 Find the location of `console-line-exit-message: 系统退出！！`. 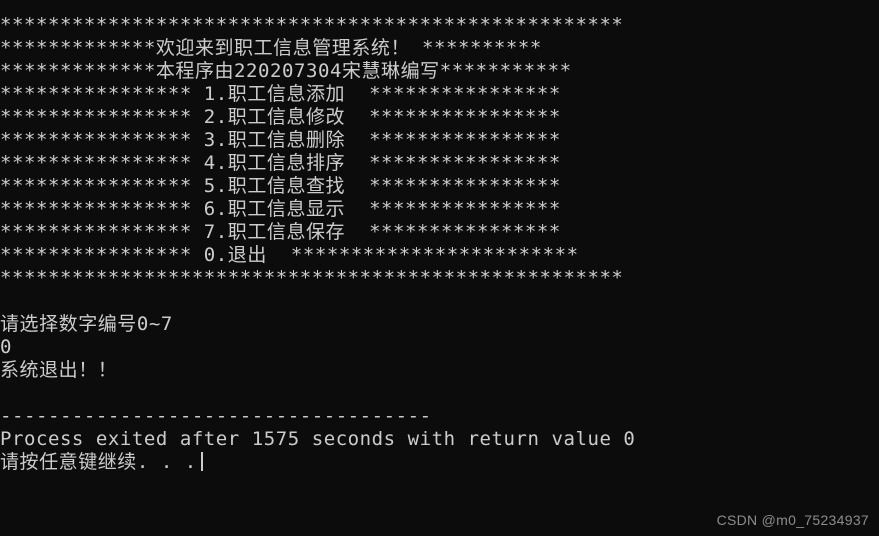

console-line-exit-message: 系统退出！！ is located at coordinates (59, 370).